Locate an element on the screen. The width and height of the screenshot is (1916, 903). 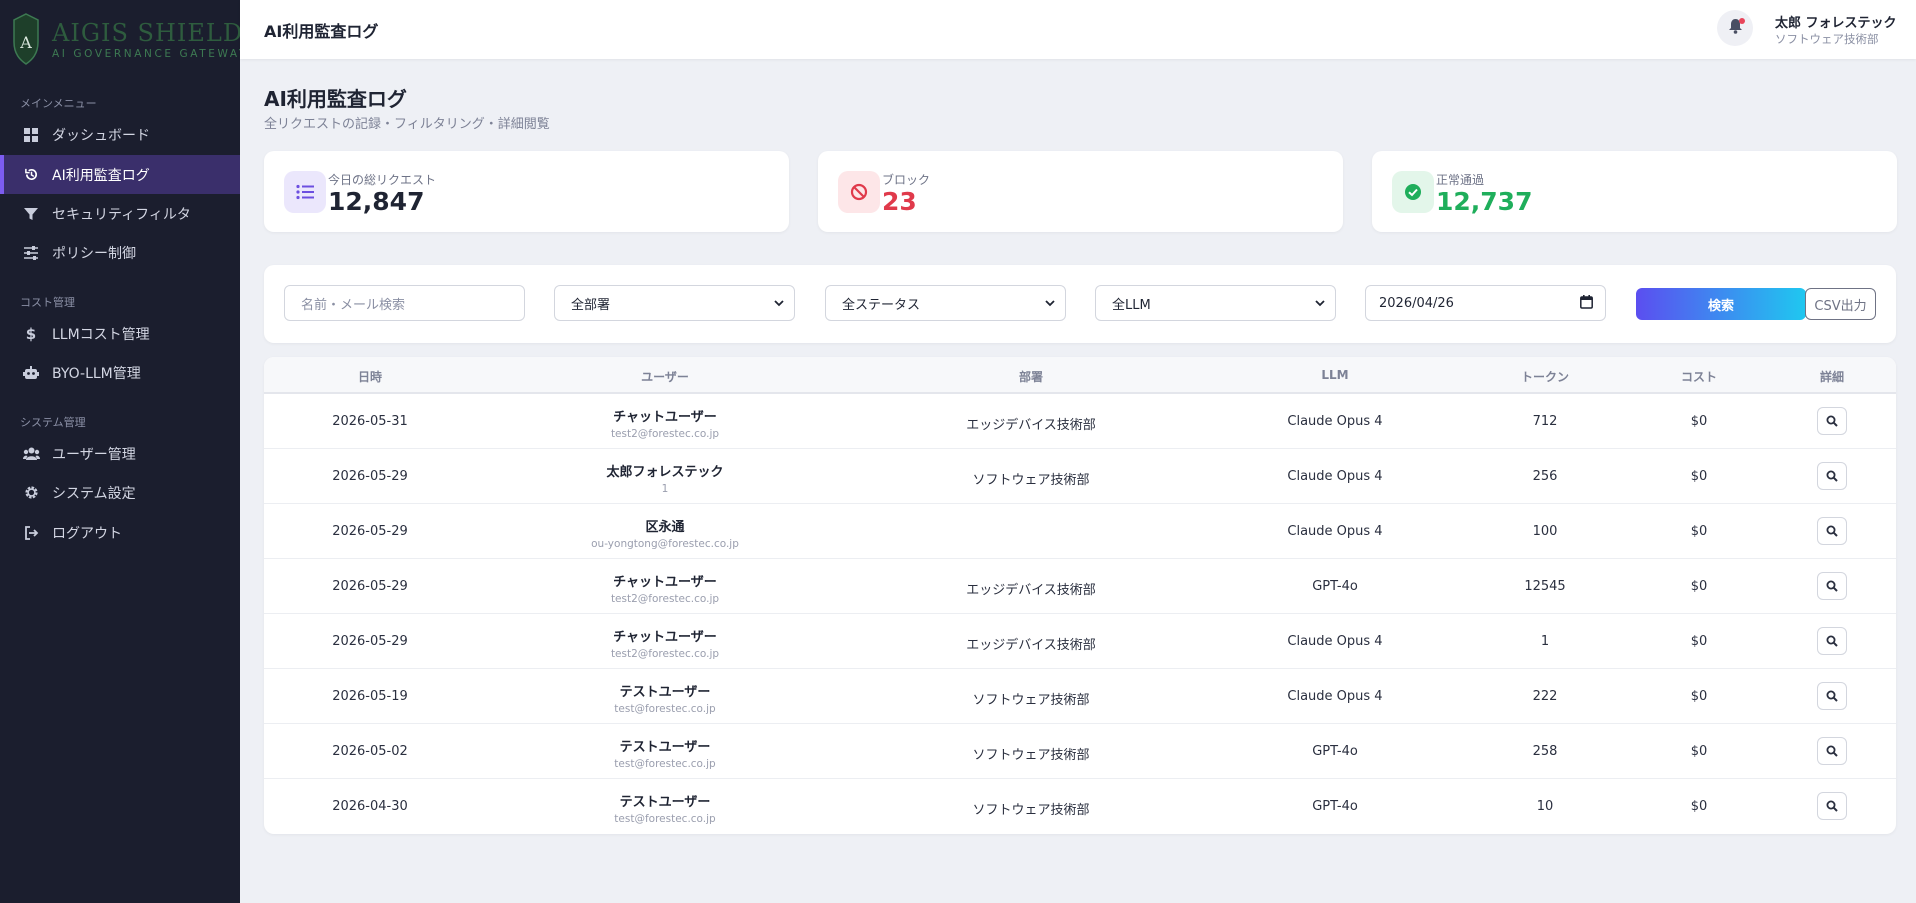
column-header-date: 日時 is located at coordinates (370, 376).